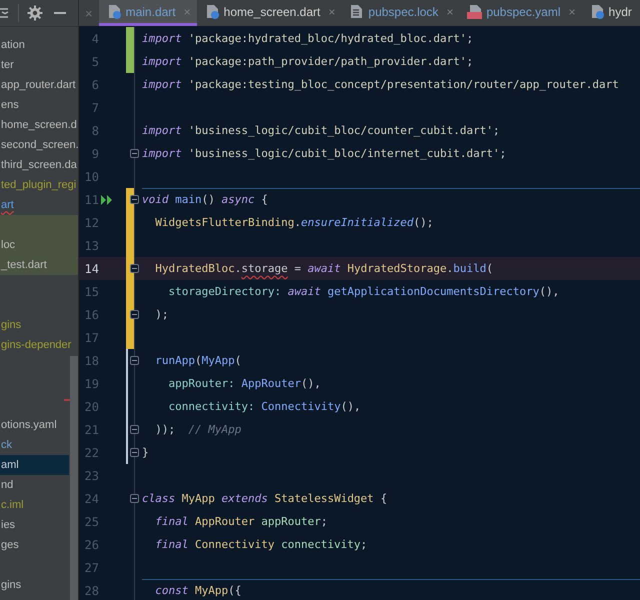 This screenshot has height=600, width=640. I want to click on editor-tab: main.dart ×, so click(147, 13).